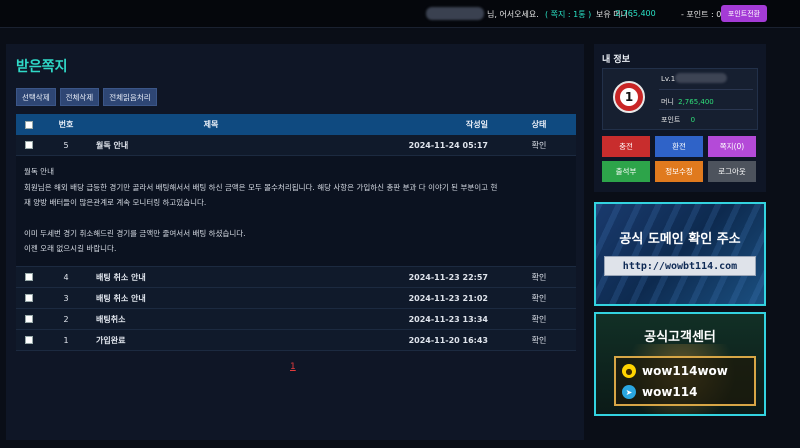  Describe the element at coordinates (115, 202) in the screenshot. I see `message-line: 재 양방 배터들이 많은관계로 계속 모니터링 하고있습니다.` at that location.